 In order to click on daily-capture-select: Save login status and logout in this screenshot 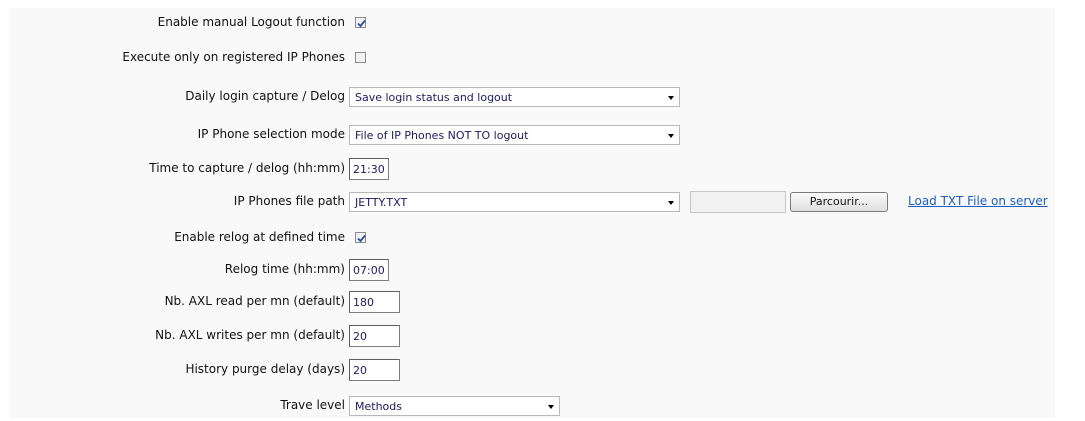, I will do `click(514, 97)`.